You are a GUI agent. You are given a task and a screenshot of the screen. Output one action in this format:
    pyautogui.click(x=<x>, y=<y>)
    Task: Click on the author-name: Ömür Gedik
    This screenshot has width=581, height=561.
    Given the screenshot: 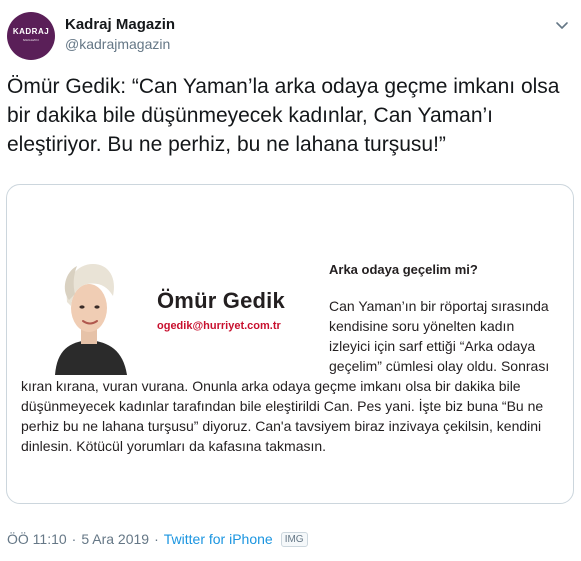 What is the action you would take?
    pyautogui.click(x=221, y=300)
    